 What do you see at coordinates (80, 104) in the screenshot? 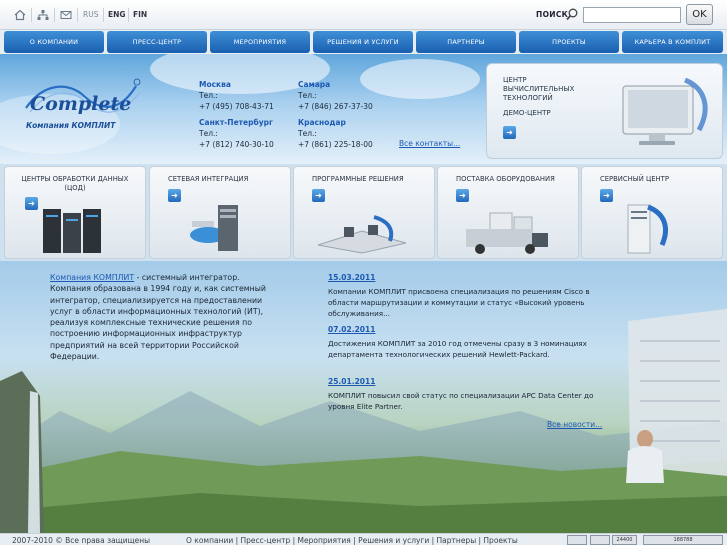
I see `logo-text: Complete` at bounding box center [80, 104].